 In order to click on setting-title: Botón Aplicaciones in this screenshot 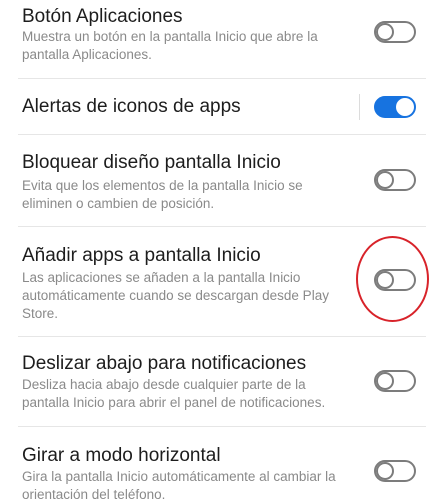, I will do `click(102, 16)`.